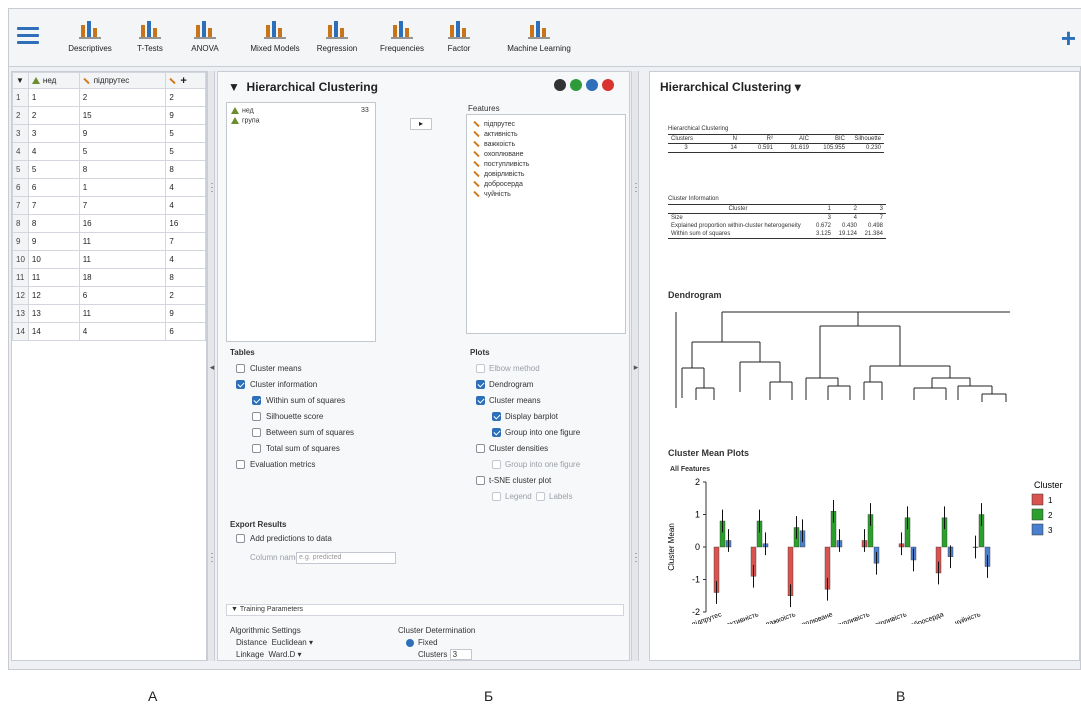 This screenshot has width=1081, height=713. What do you see at coordinates (576, 85) in the screenshot?
I see `duplicate-icon` at bounding box center [576, 85].